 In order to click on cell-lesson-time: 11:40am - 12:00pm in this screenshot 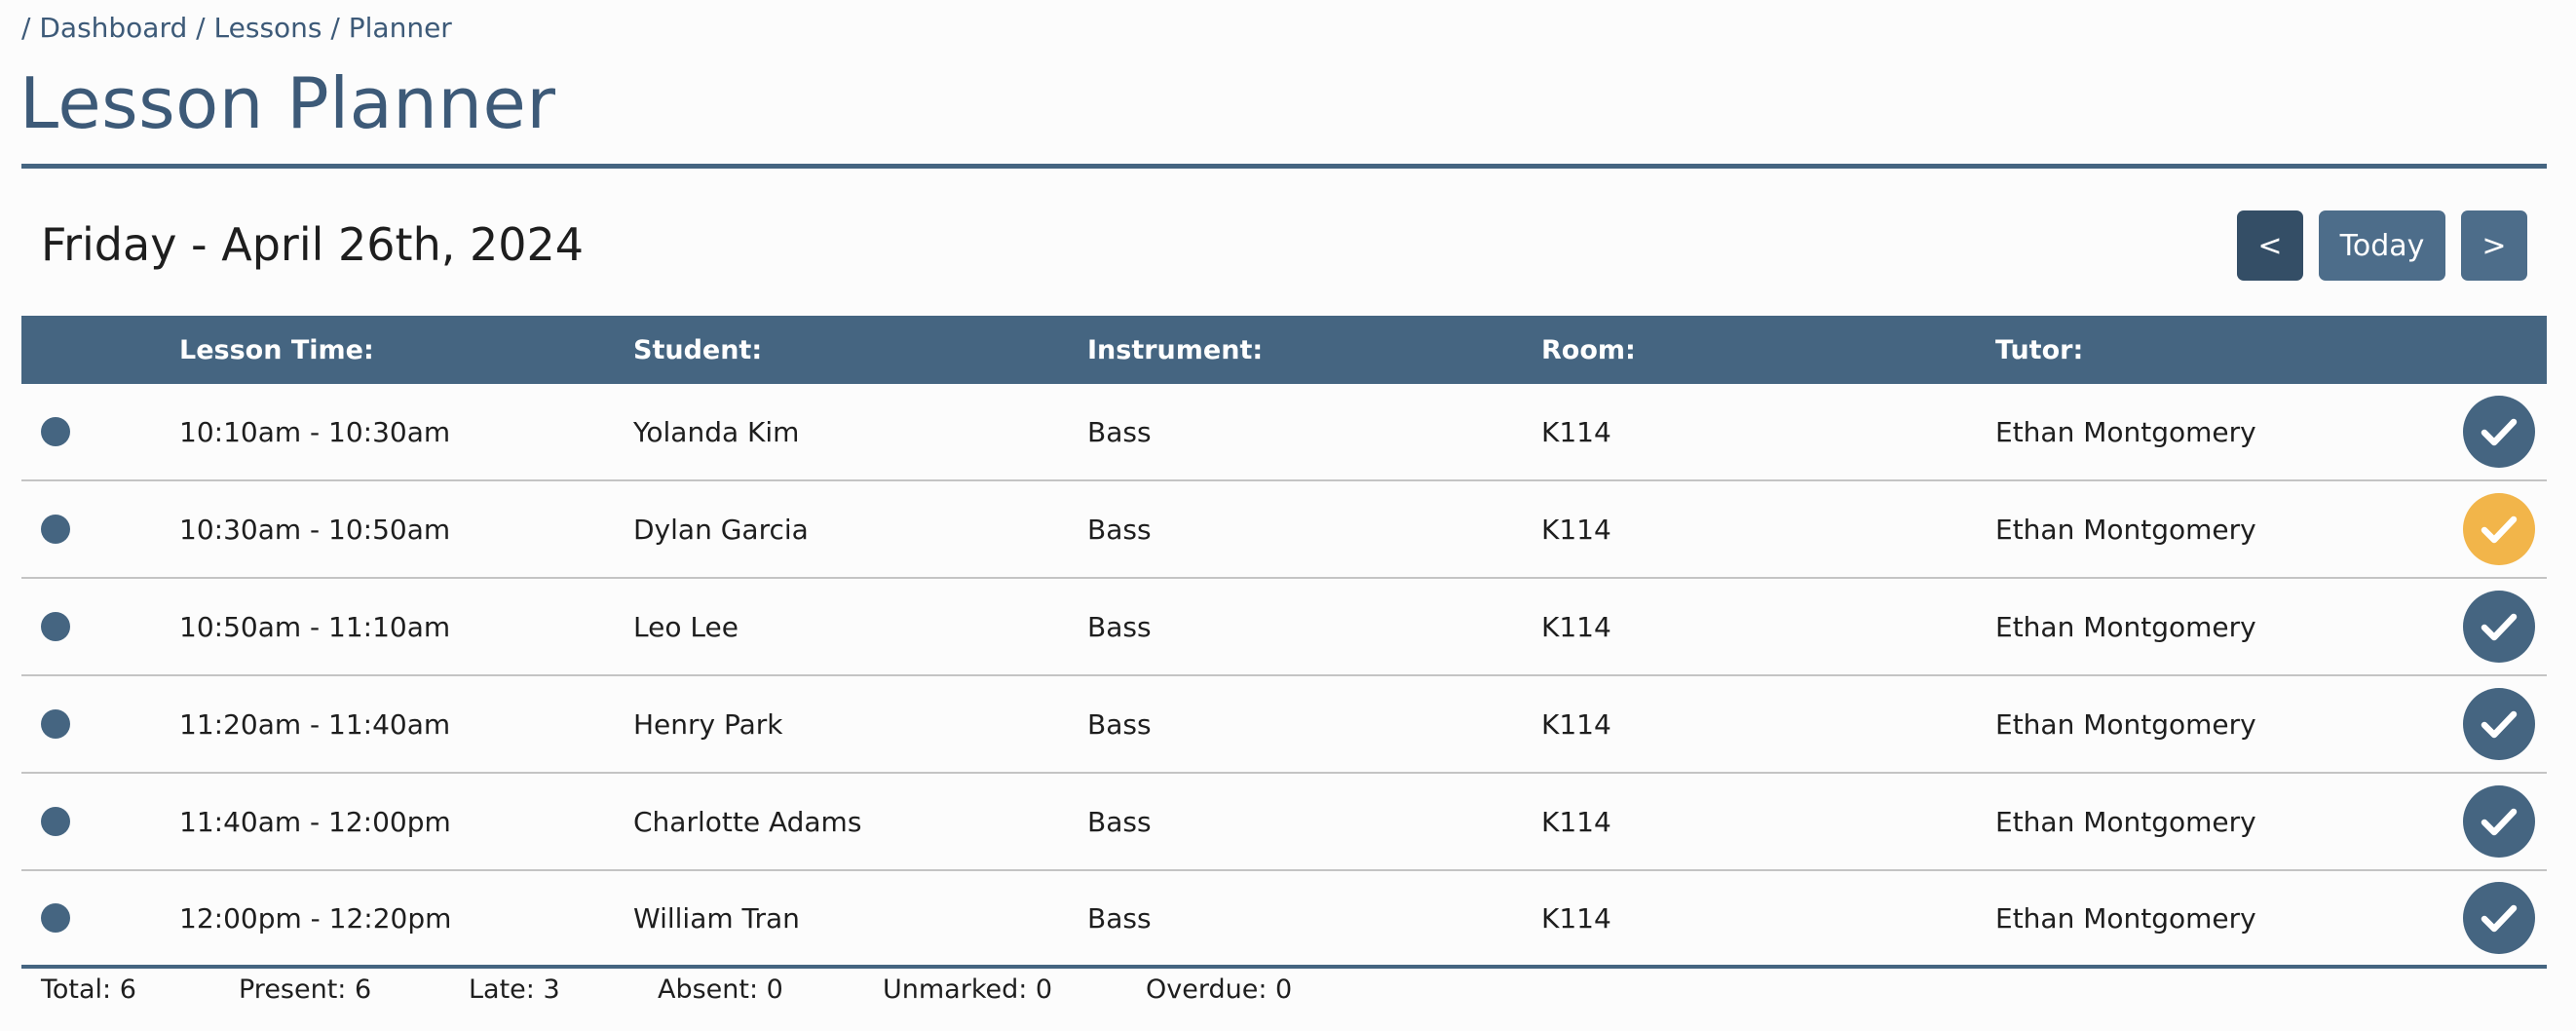, I will do `click(315, 821)`.